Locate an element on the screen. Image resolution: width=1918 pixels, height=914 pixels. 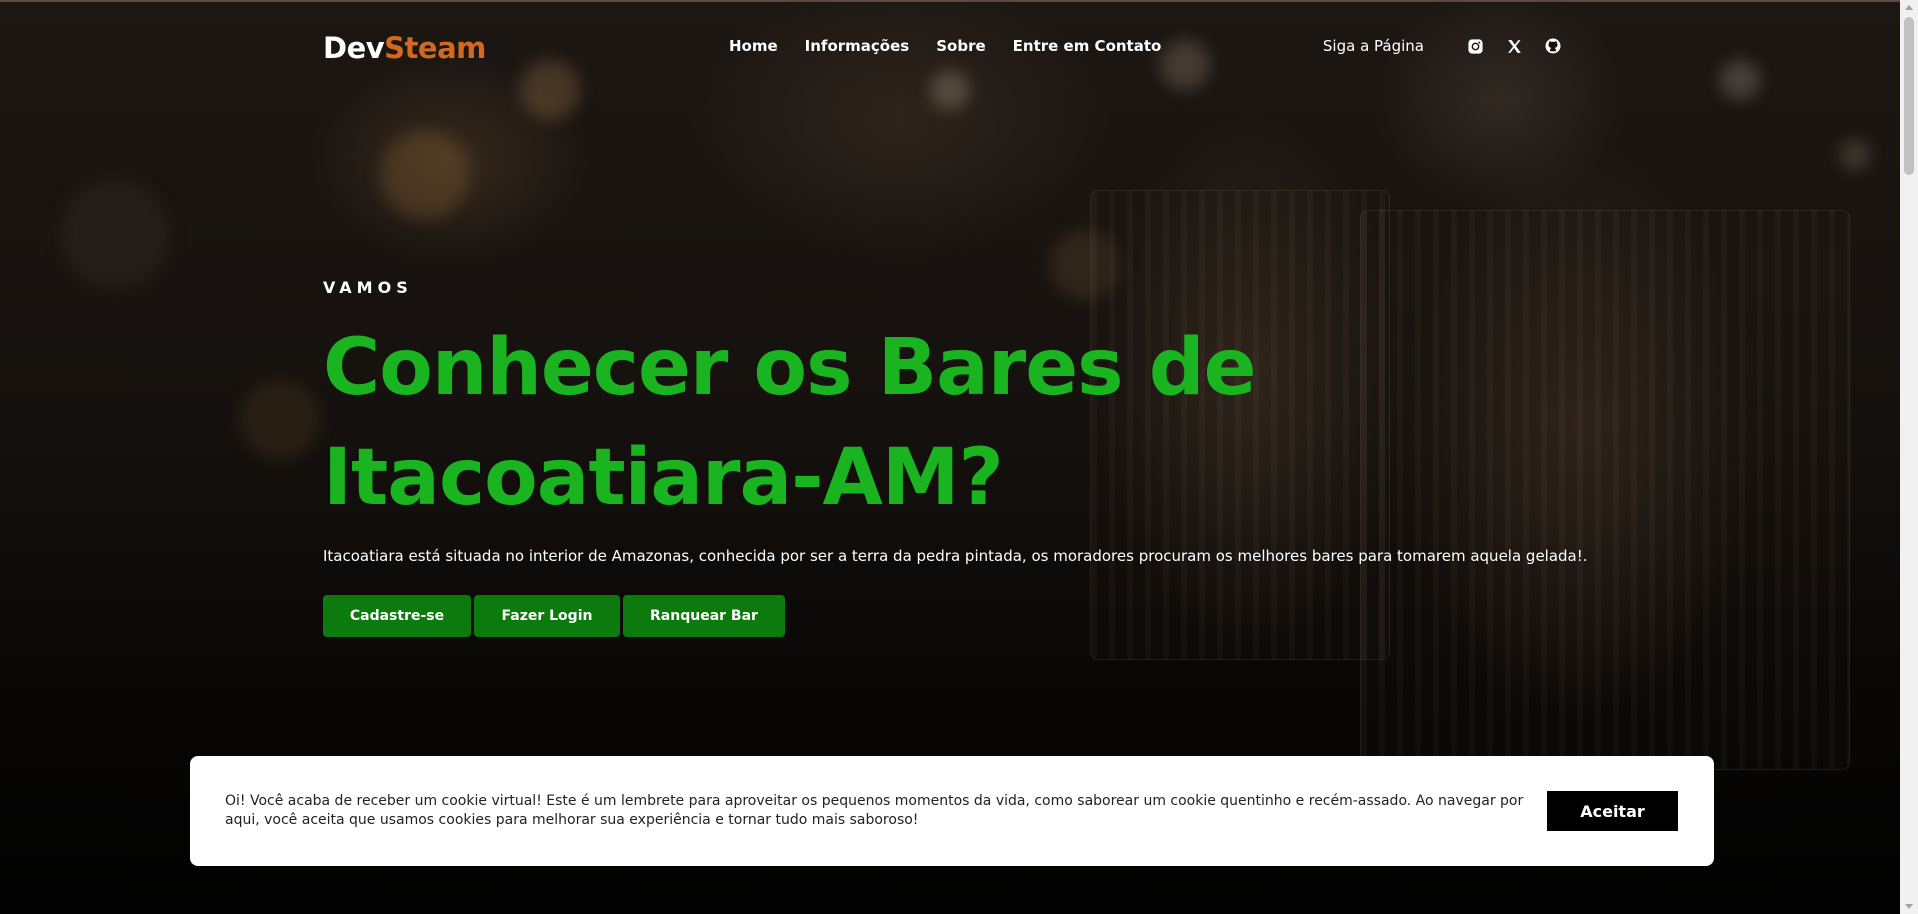
logo-part-steam: Steam is located at coordinates (435, 48).